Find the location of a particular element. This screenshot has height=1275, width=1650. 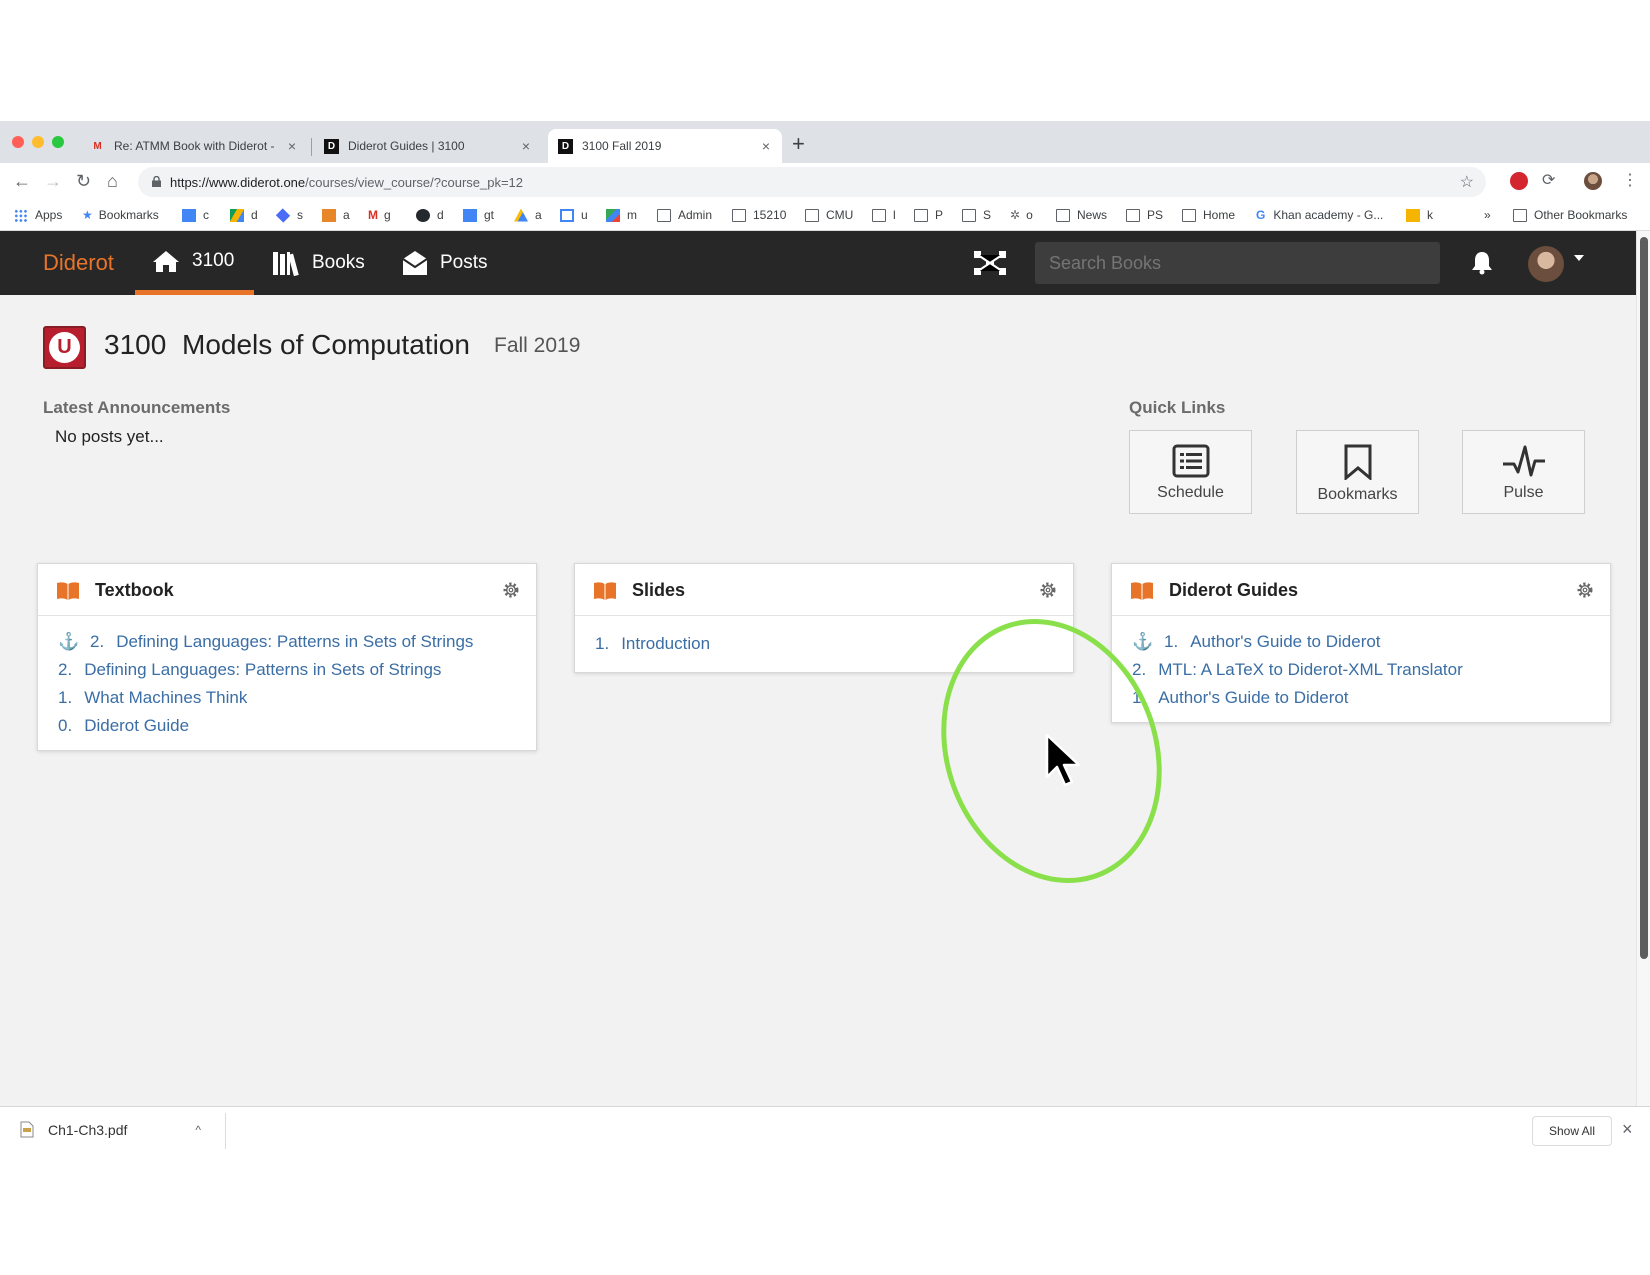

download-item: Ch1-Ch3.pdf ^ is located at coordinates (110, 1129).